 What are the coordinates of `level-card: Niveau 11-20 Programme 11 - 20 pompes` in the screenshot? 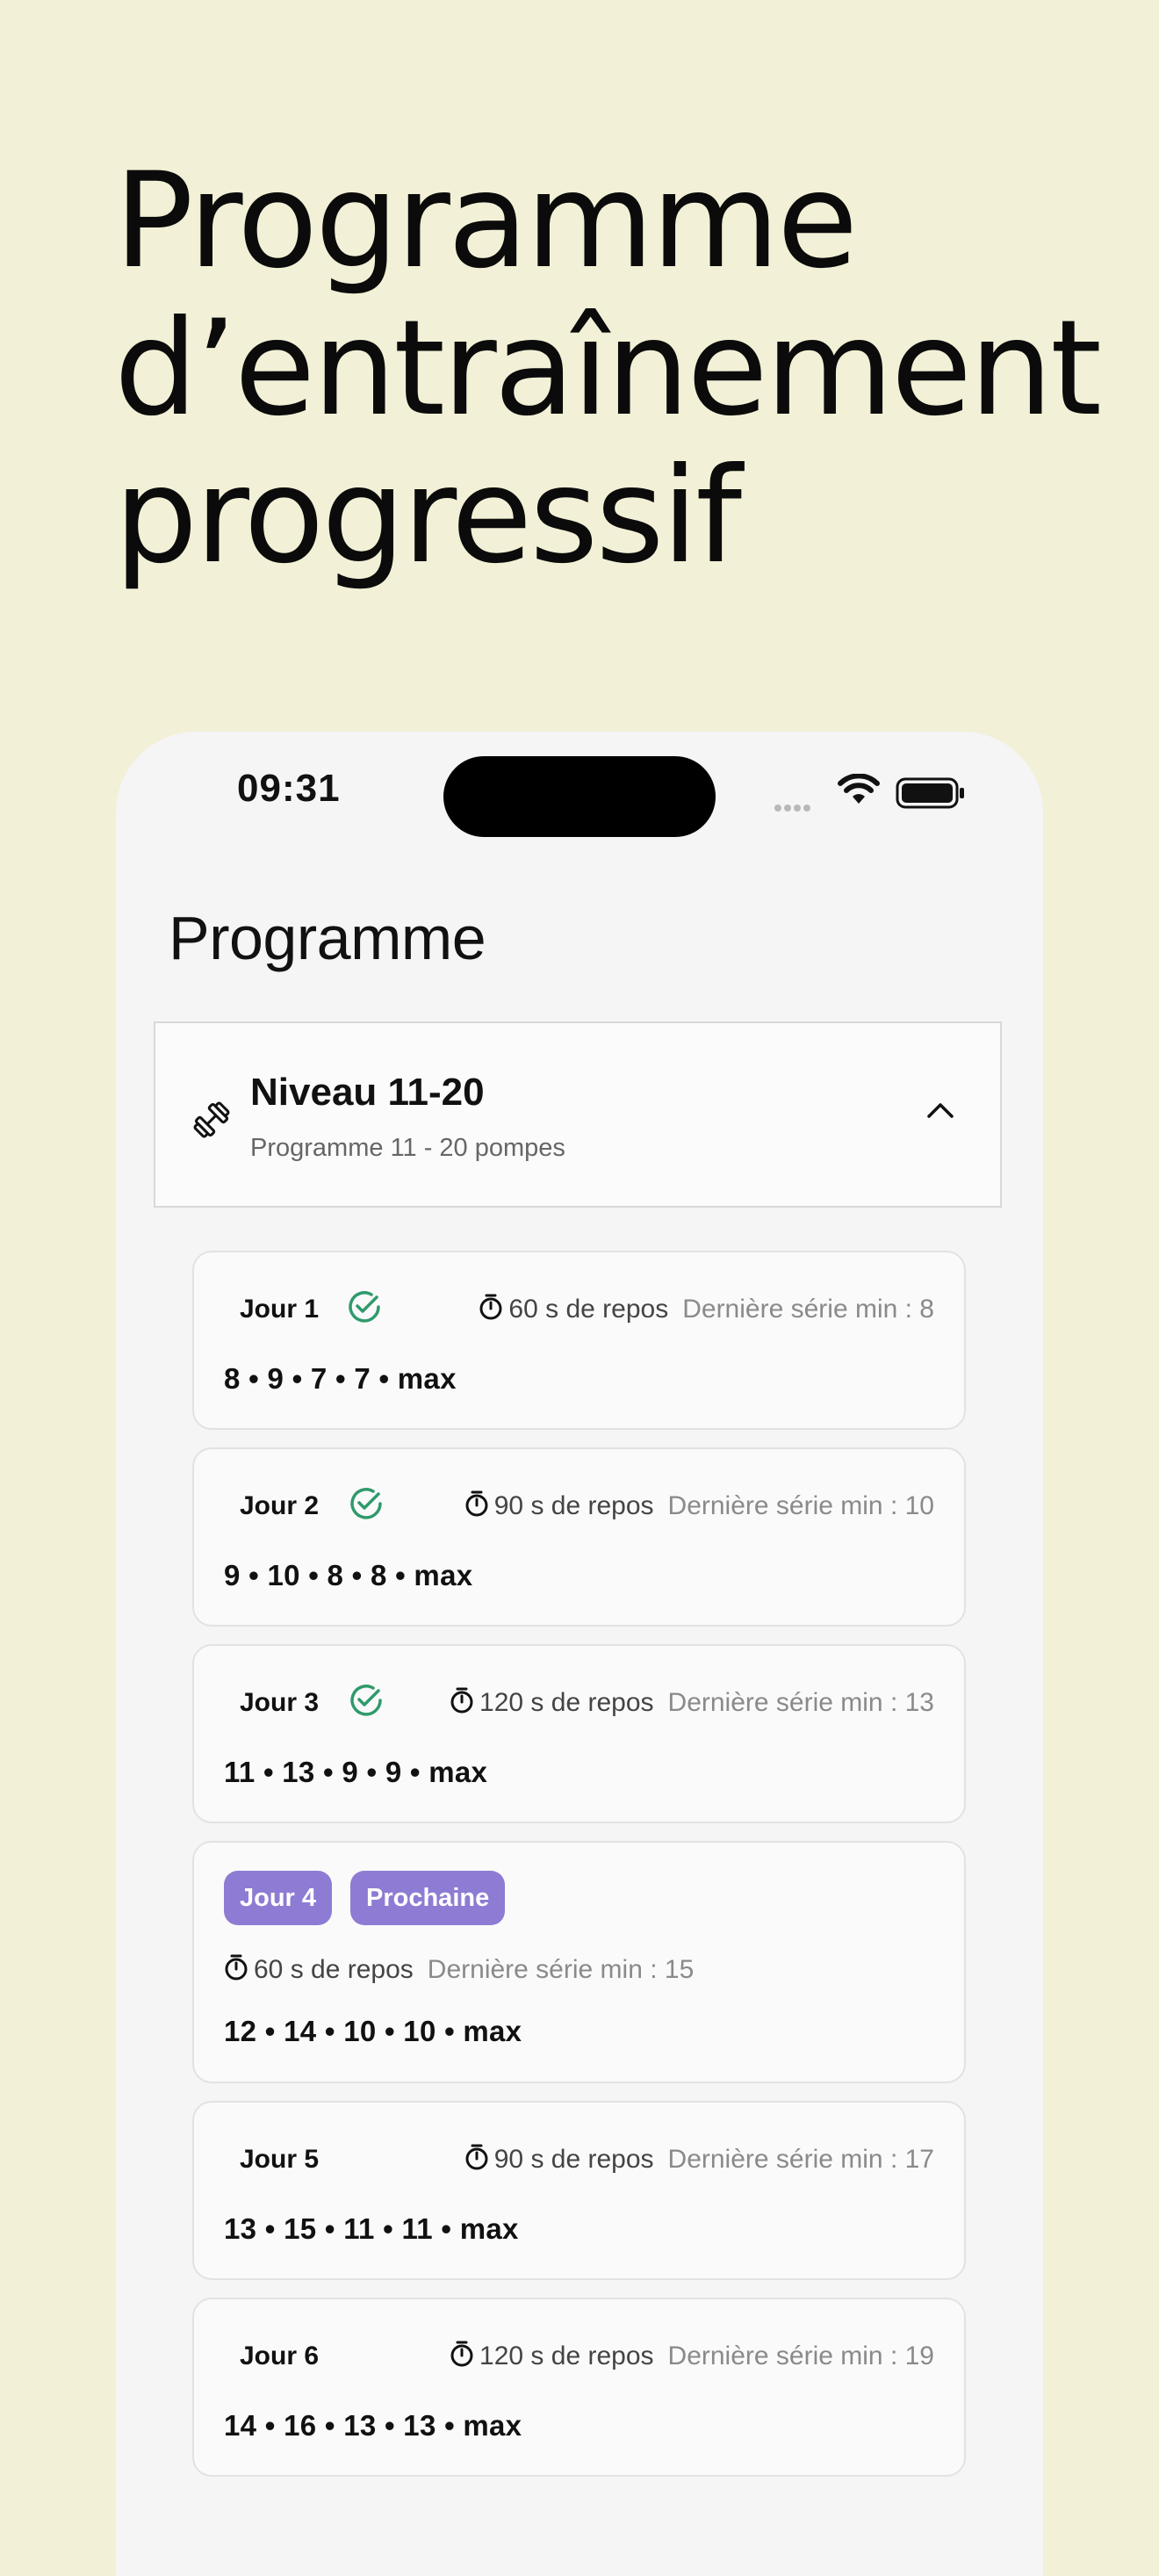 It's located at (578, 1114).